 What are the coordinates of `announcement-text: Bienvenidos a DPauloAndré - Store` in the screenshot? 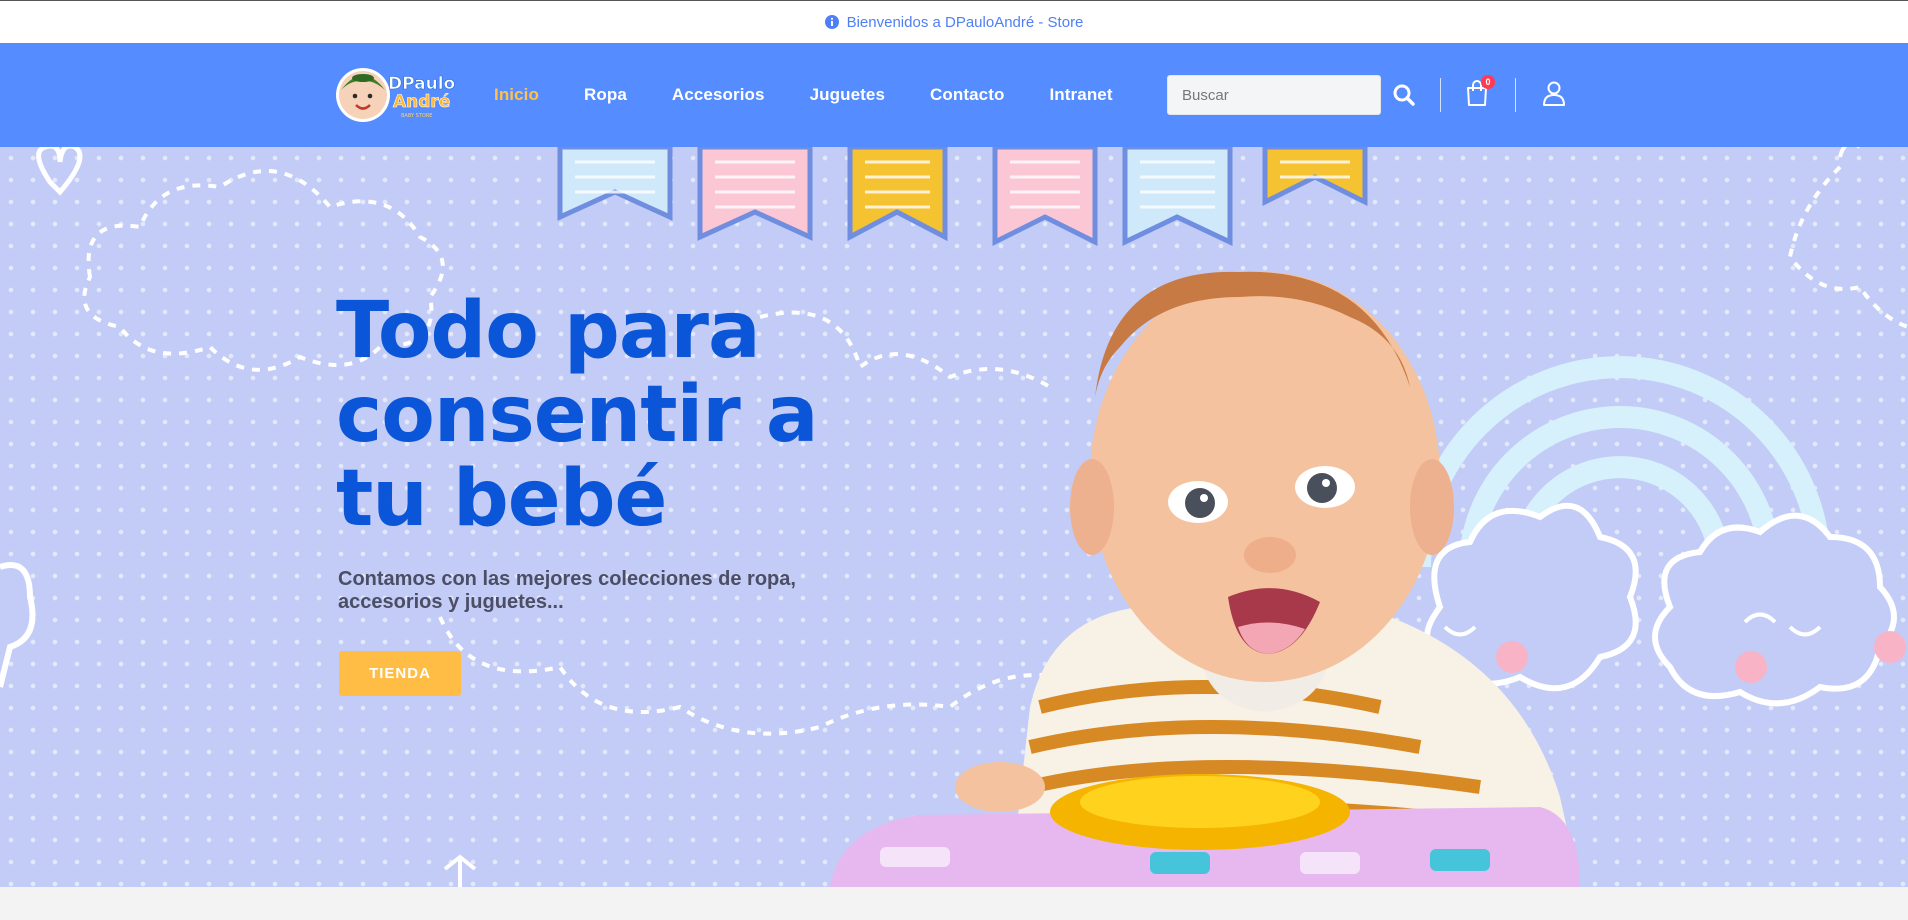 It's located at (965, 22).